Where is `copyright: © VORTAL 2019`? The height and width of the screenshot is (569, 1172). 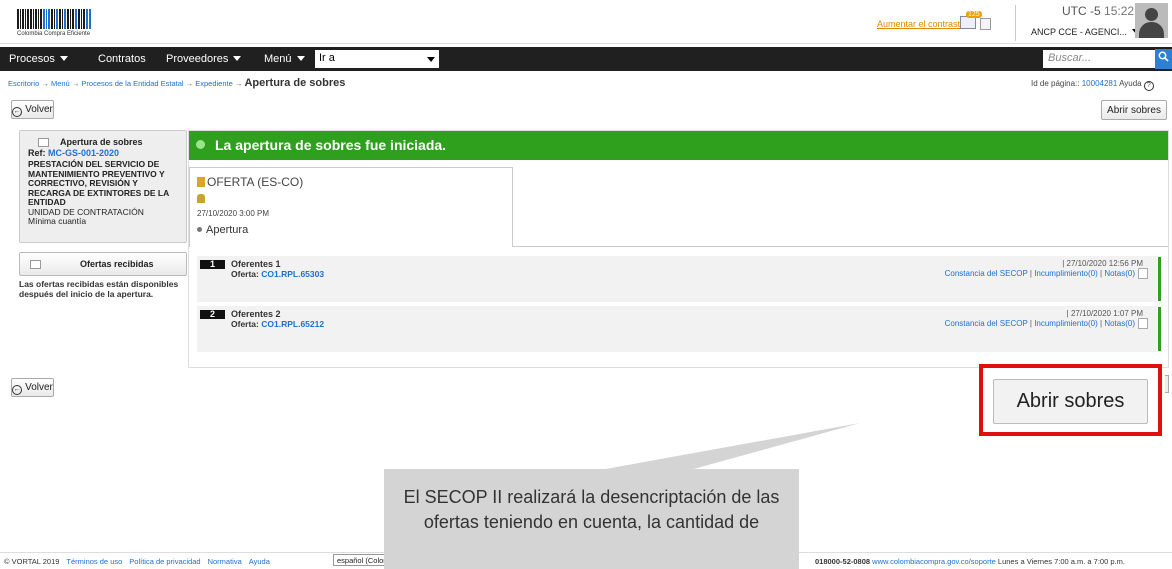
copyright: © VORTAL 2019 is located at coordinates (32, 561).